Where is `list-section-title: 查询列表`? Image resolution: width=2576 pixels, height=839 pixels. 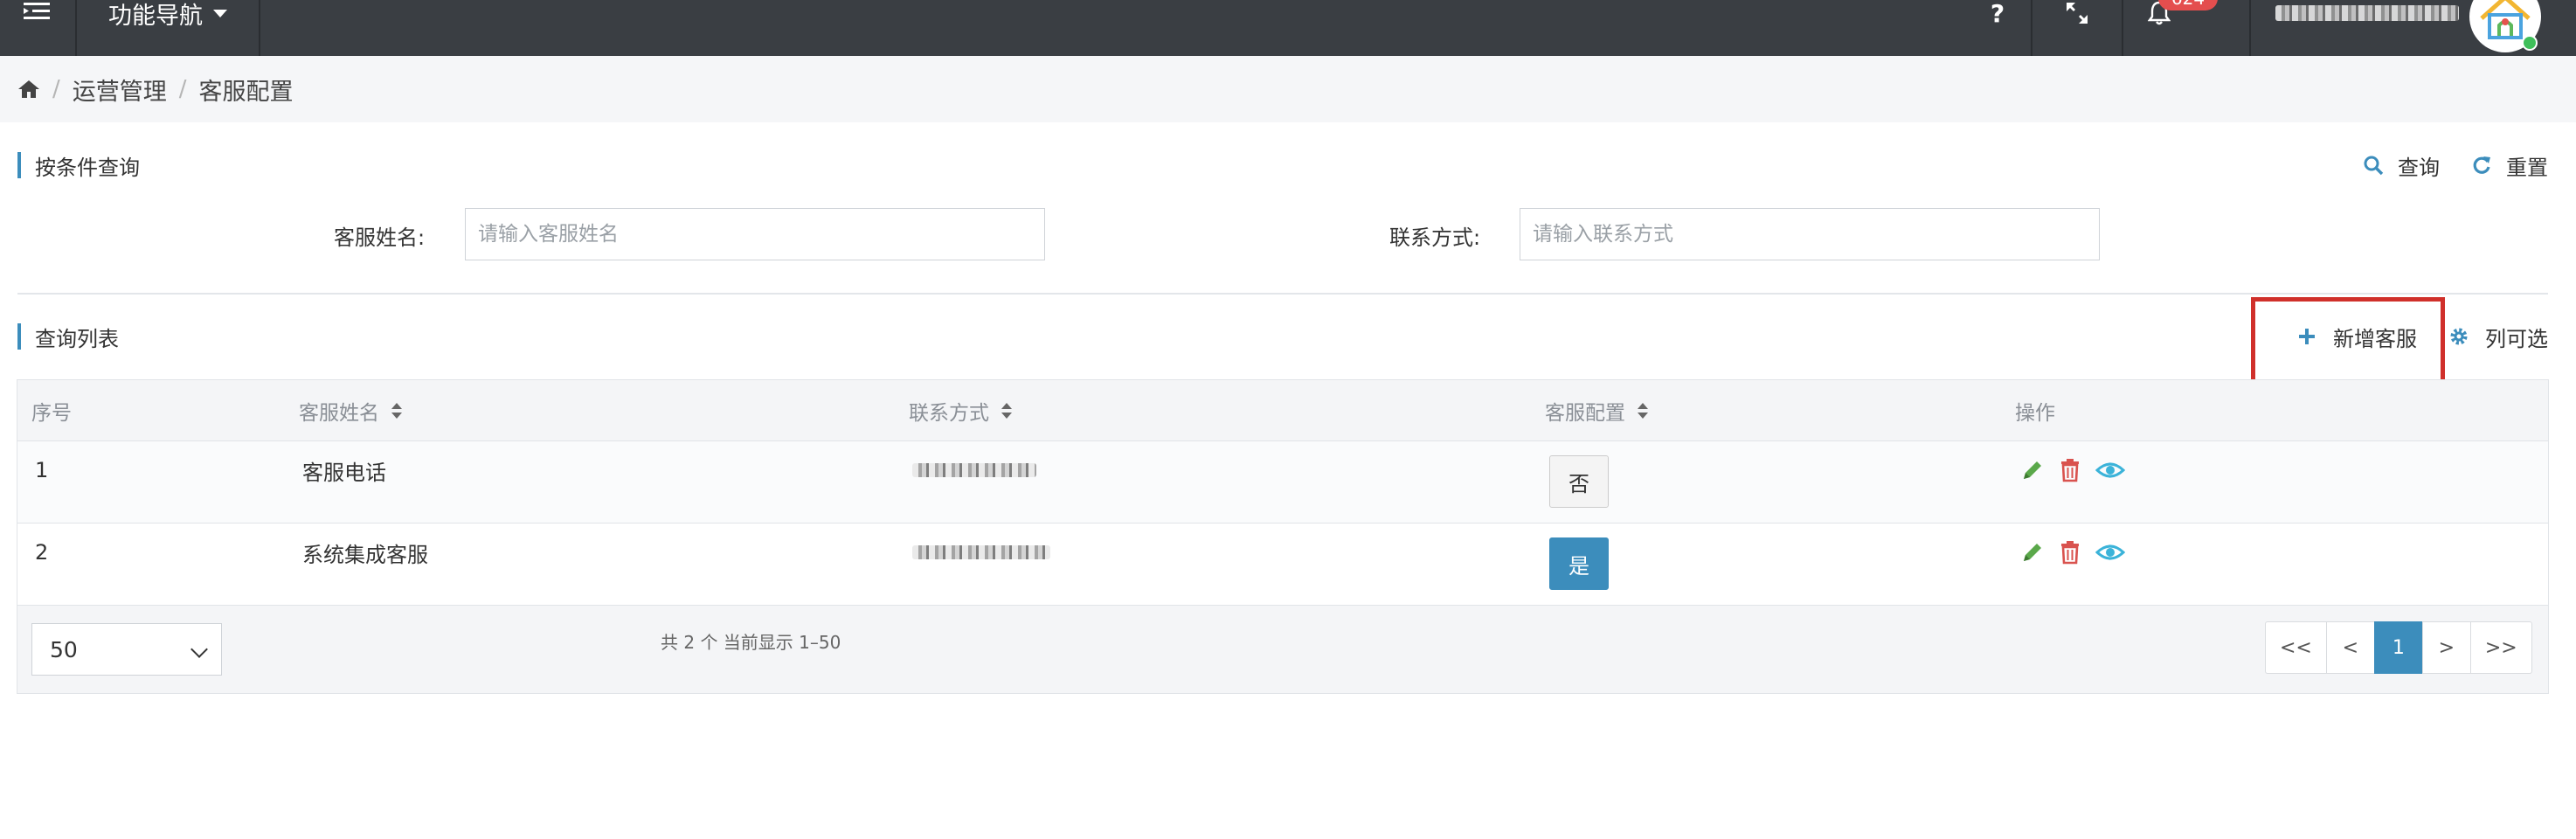
list-section-title: 查询列表 is located at coordinates (68, 337).